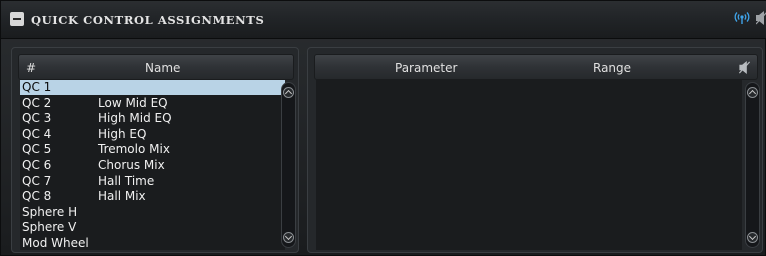  What do you see at coordinates (37, 149) in the screenshot?
I see `qc-label: QC 5` at bounding box center [37, 149].